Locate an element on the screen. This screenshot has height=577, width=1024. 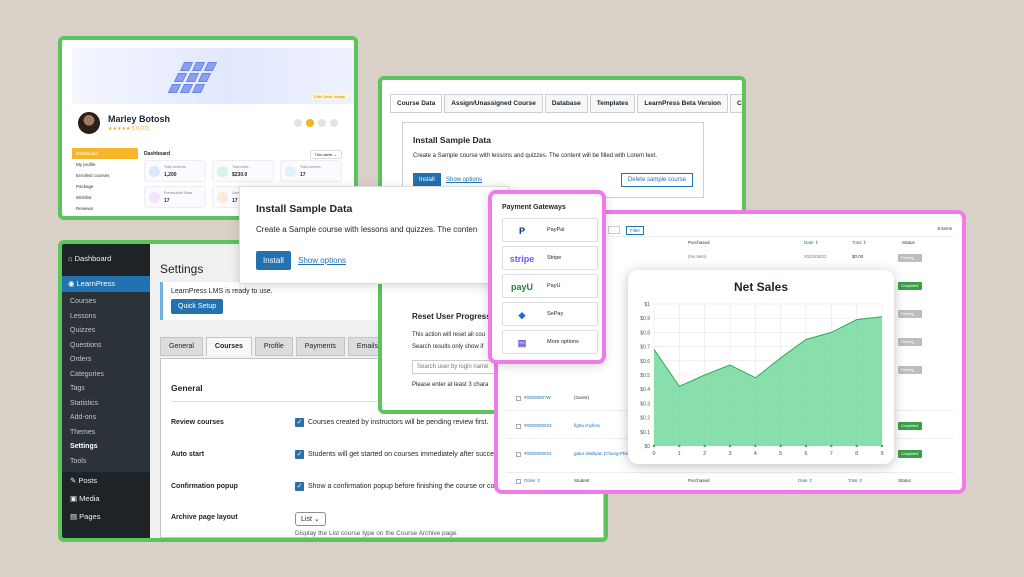
gateway-stripe: stripe Stripe is located at coordinates (550, 258).